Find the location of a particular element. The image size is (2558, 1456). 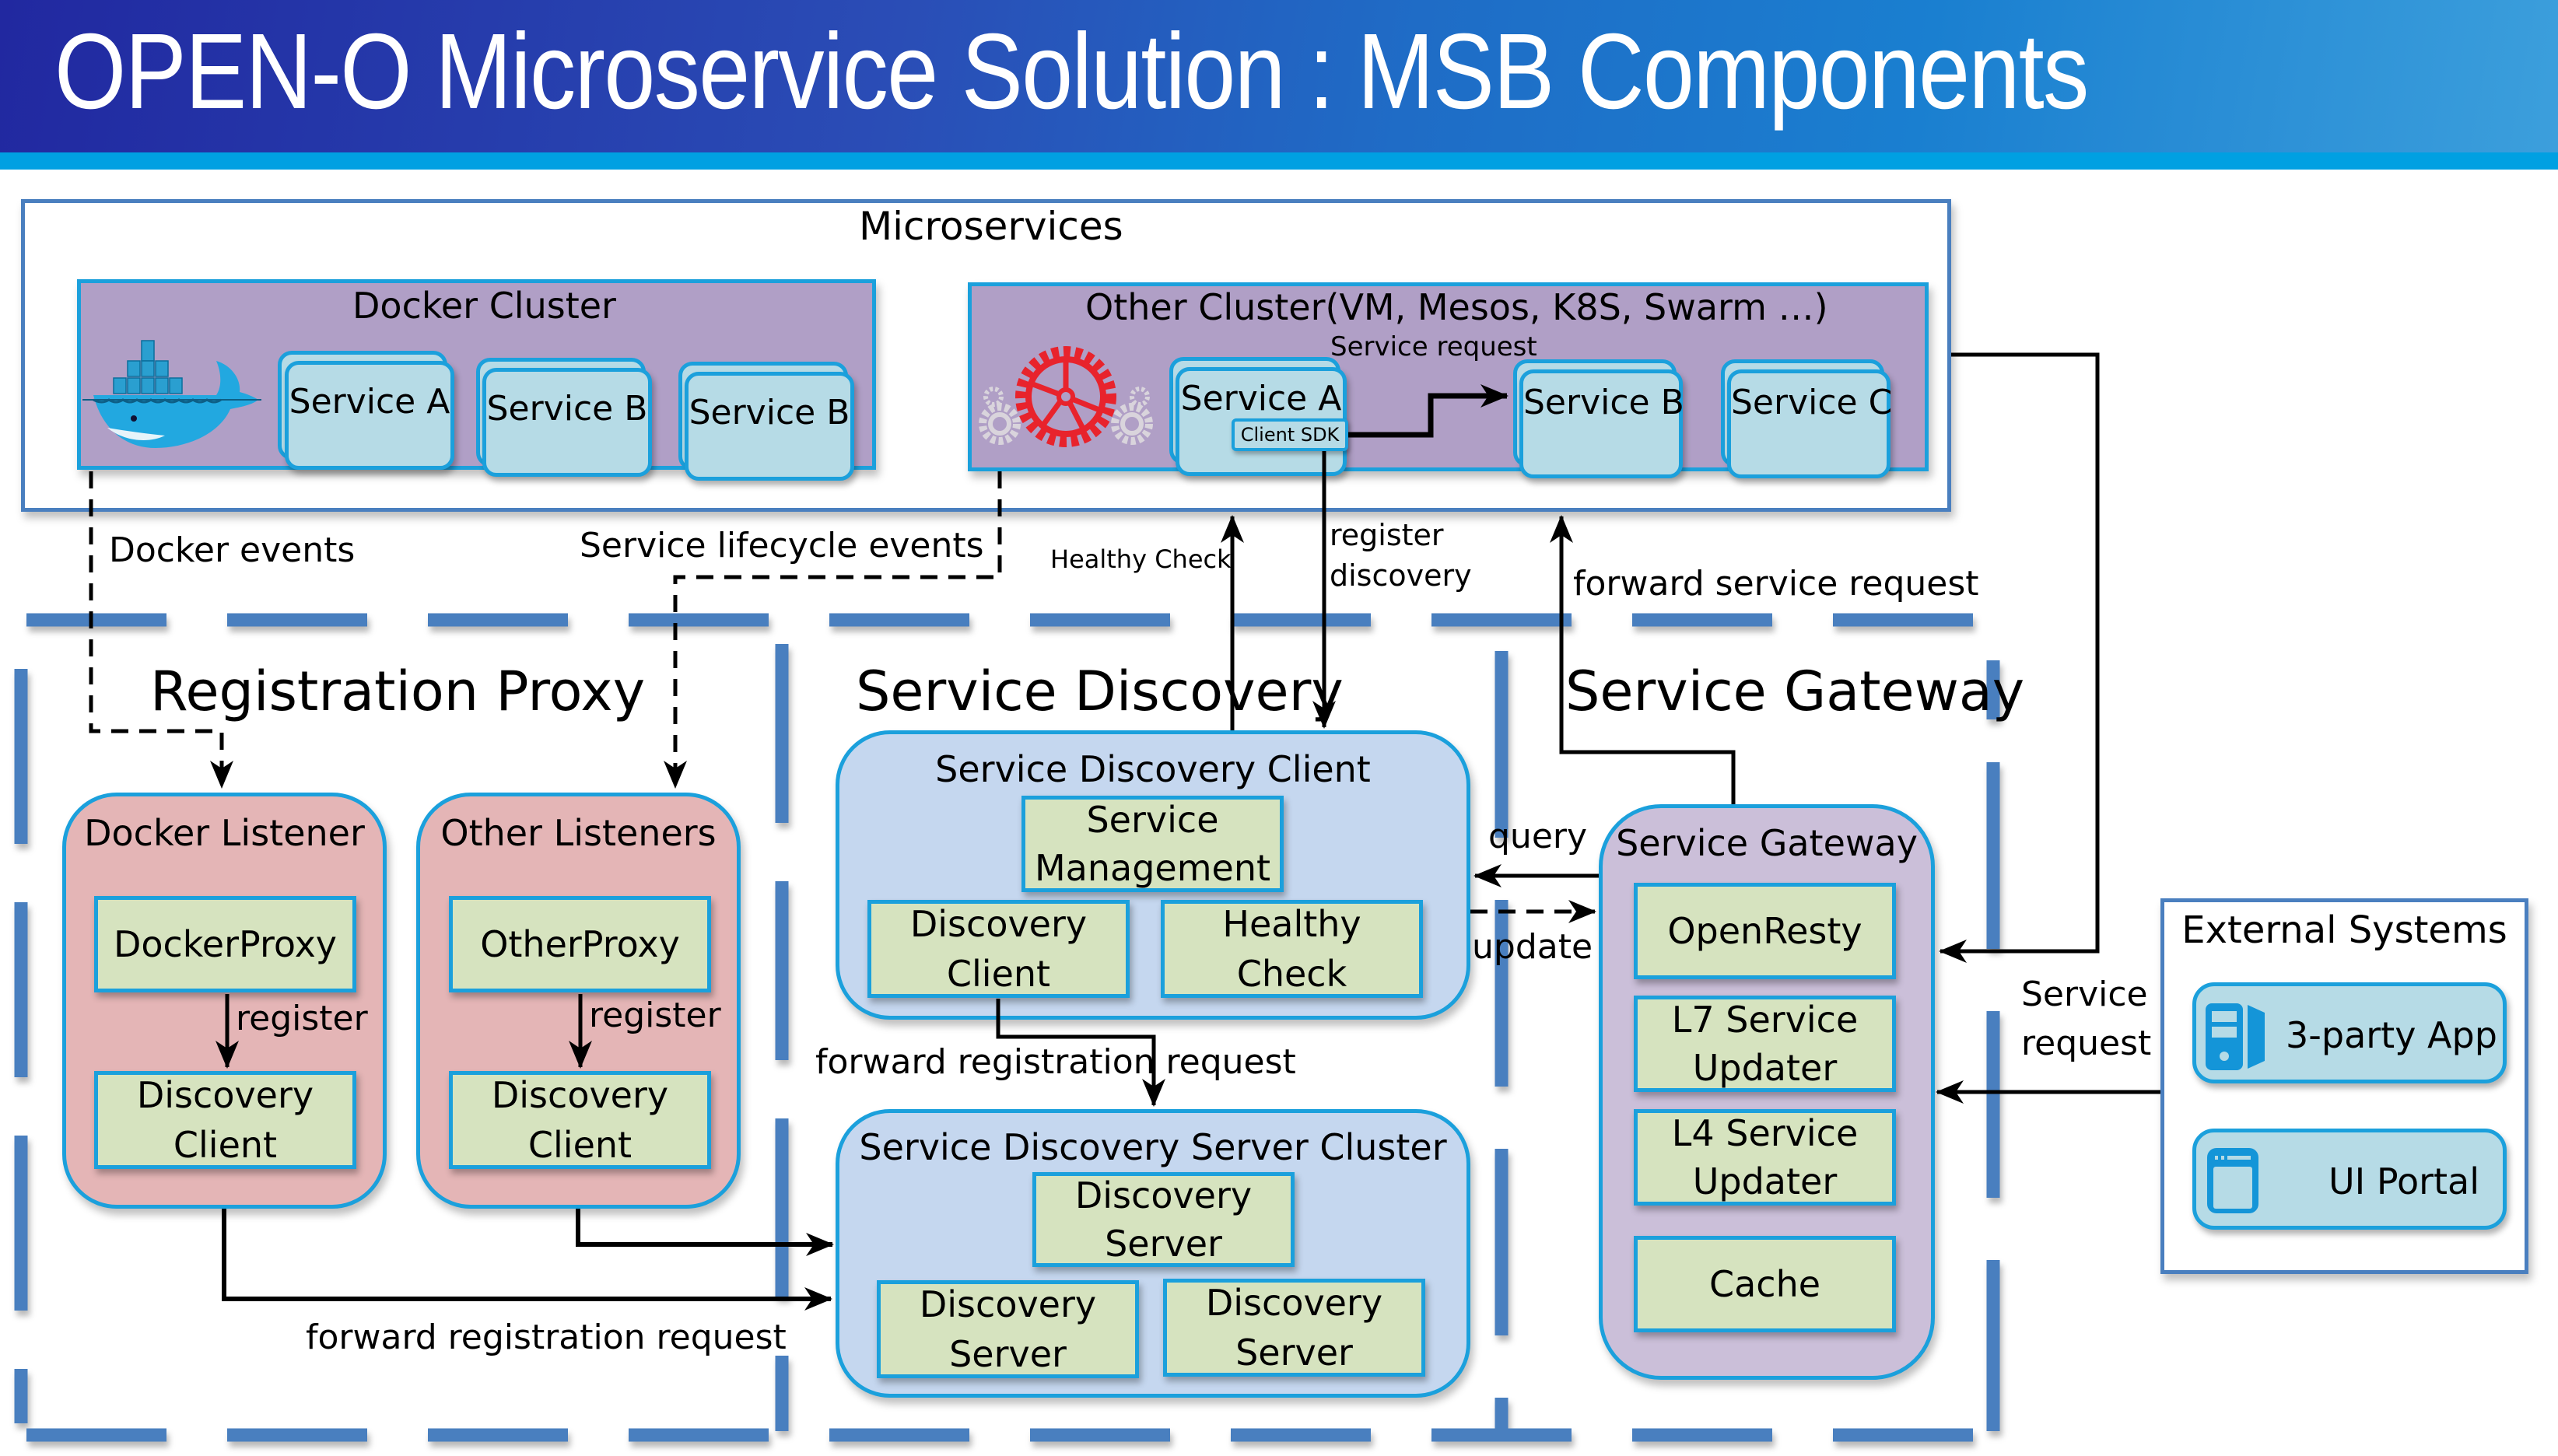

forward-registration-arrow-top is located at coordinates (1080, 1053).